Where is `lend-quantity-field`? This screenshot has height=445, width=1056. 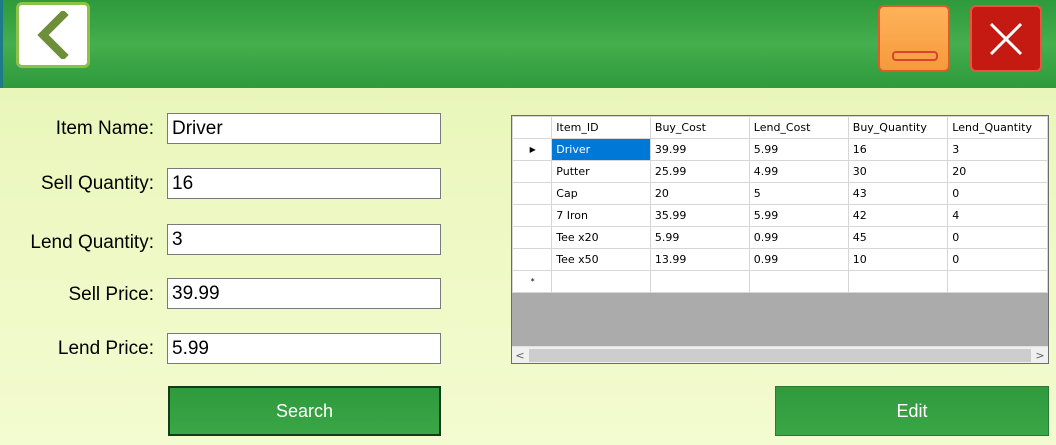 lend-quantity-field is located at coordinates (304, 239).